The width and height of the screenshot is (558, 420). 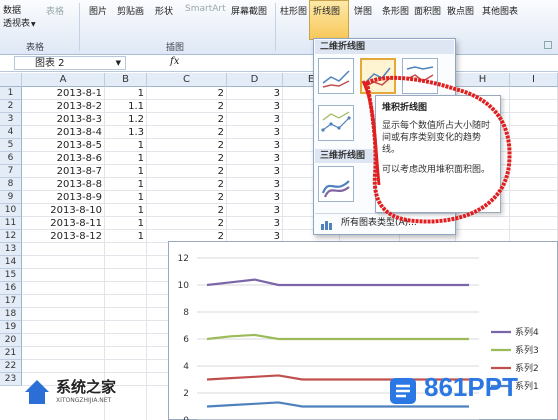 I want to click on clipart-button: 剪贴画, so click(x=130, y=10).